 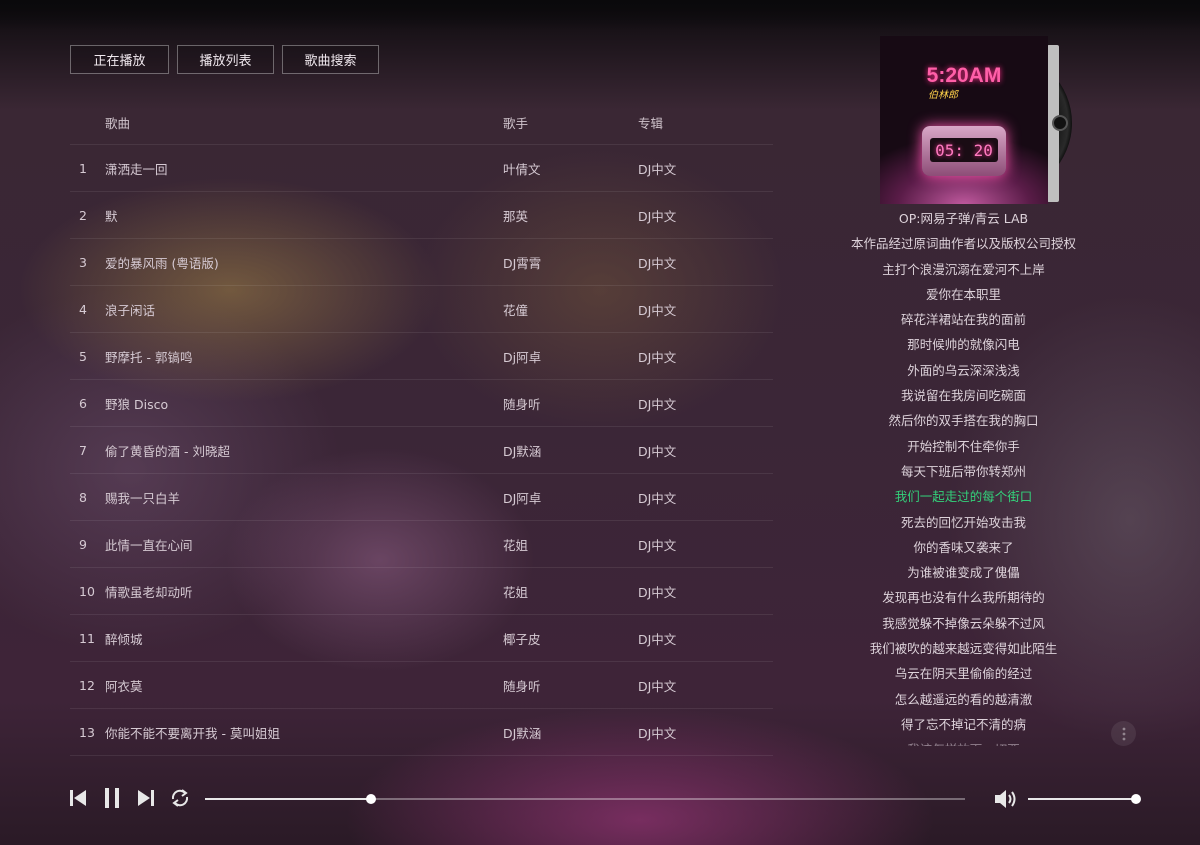 I want to click on song-title: 你能不能不要离开我 - 莫叫姐姐, so click(x=192, y=733).